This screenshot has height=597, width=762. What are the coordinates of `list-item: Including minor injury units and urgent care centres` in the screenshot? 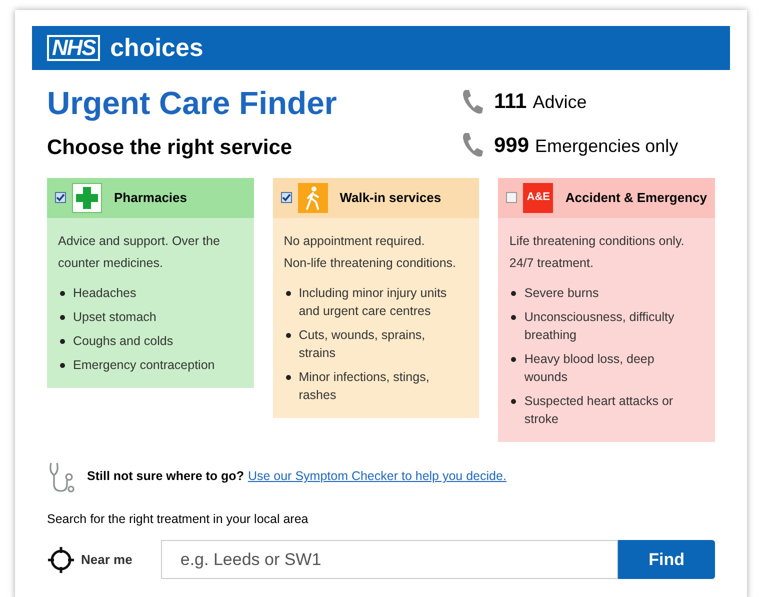 It's located at (373, 302).